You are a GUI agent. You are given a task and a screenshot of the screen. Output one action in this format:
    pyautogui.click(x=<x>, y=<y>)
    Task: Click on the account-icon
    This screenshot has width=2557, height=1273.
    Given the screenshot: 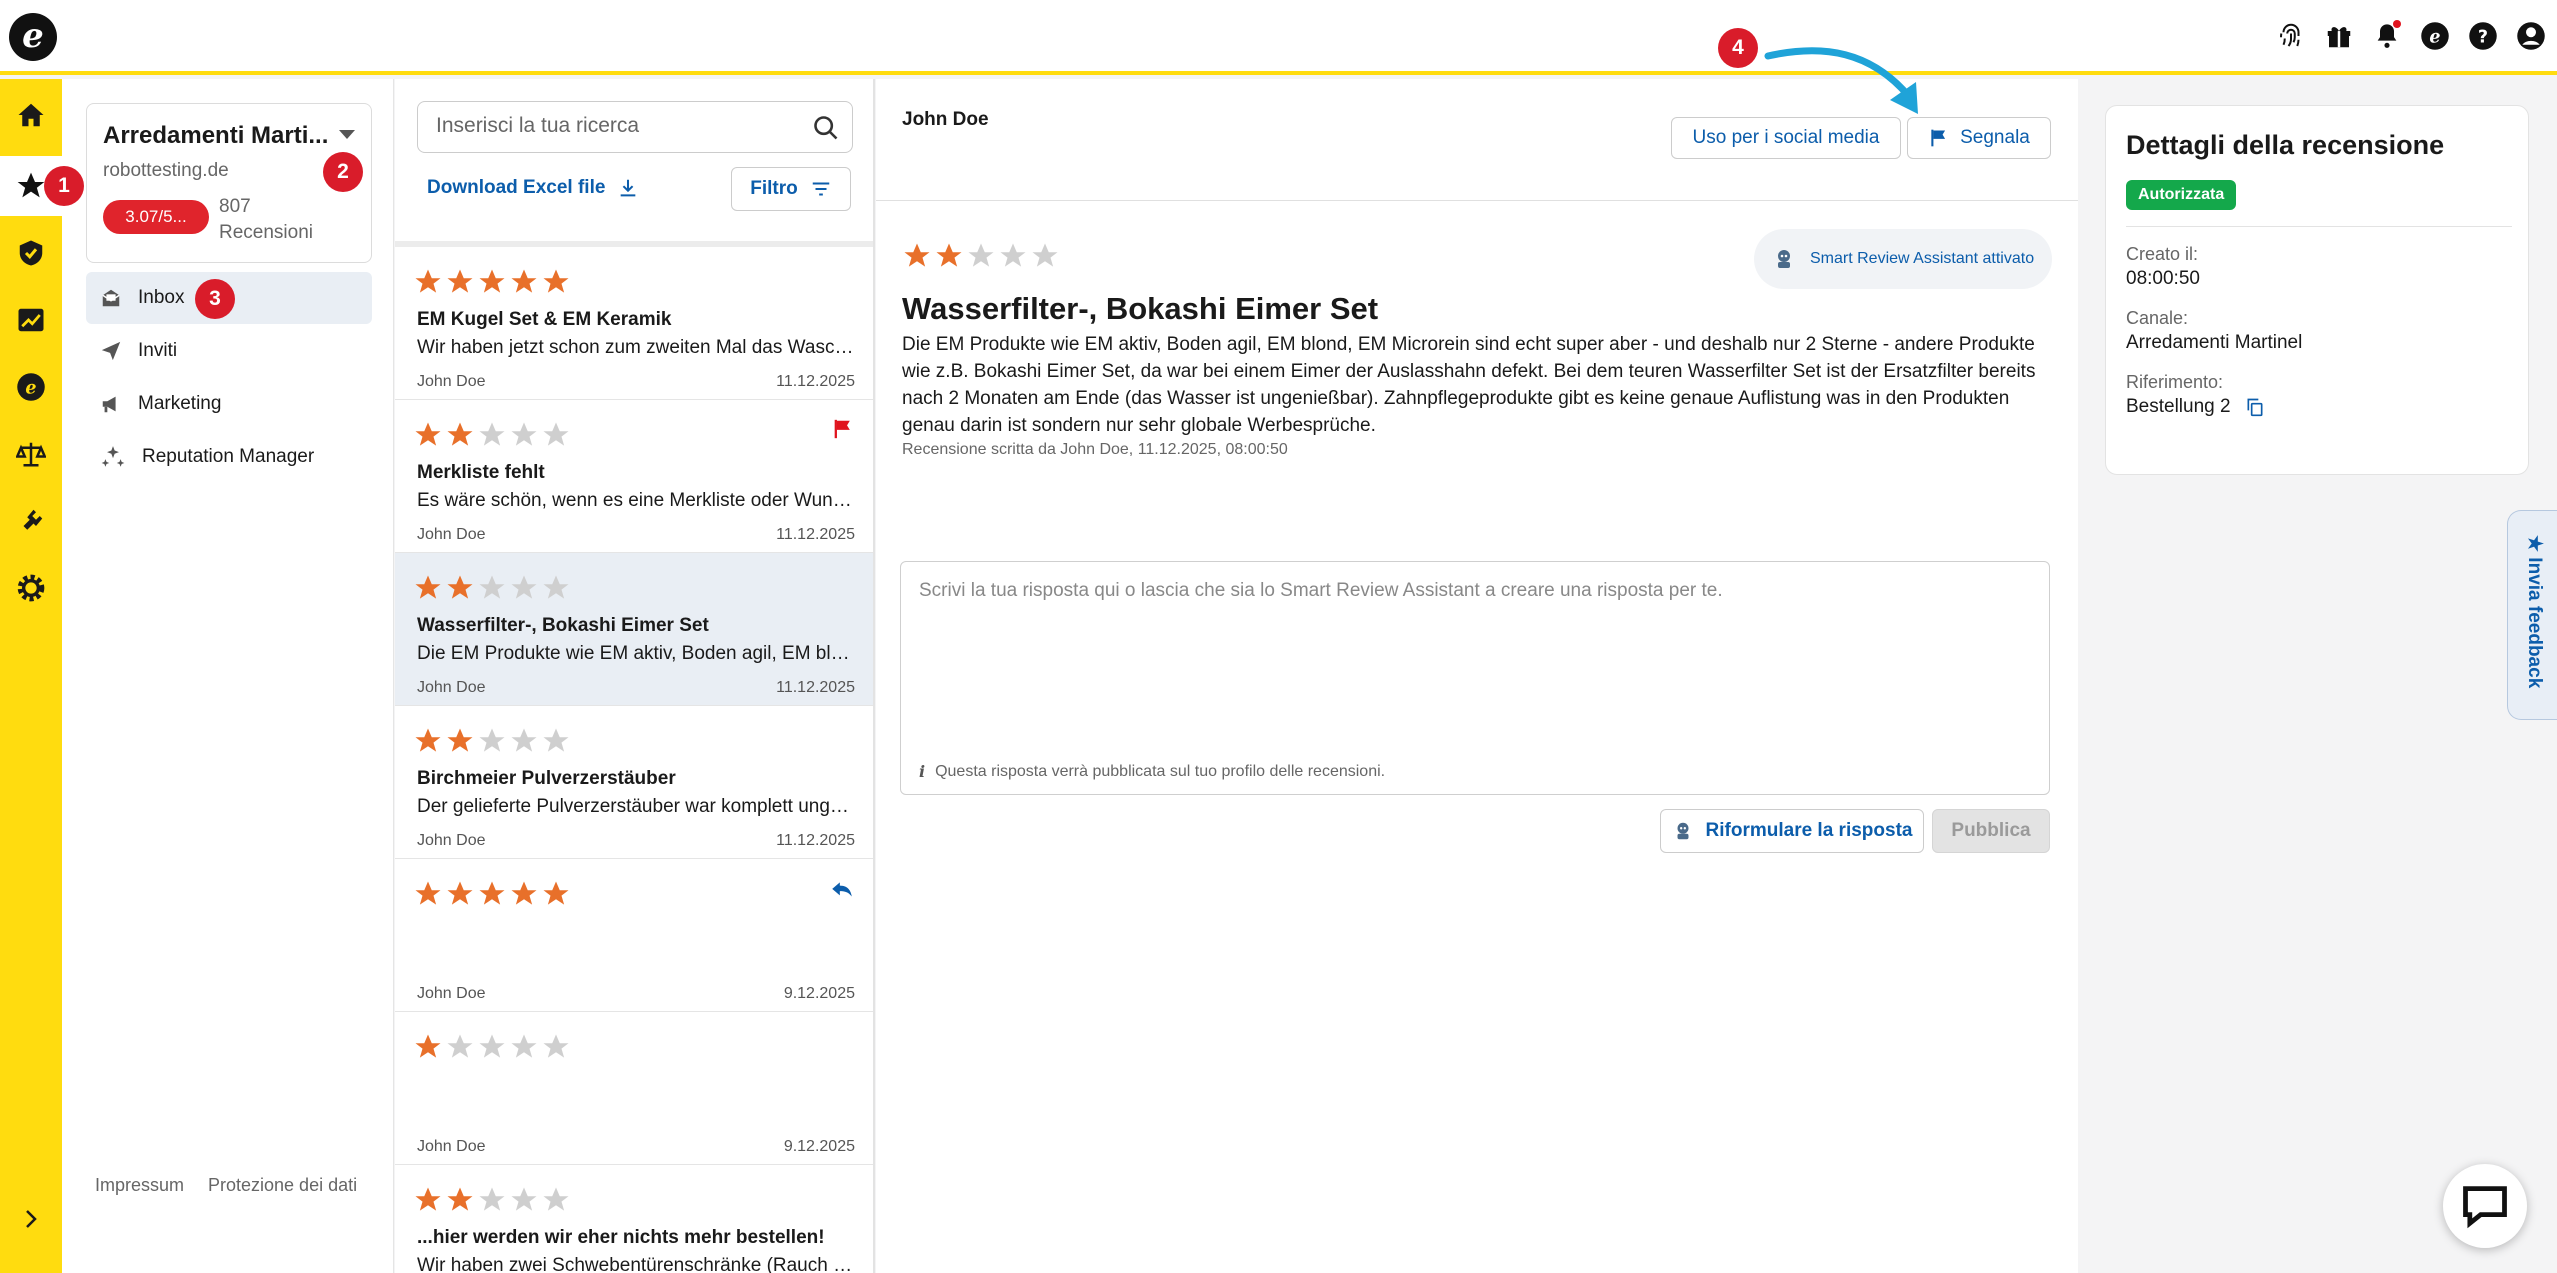 What is the action you would take?
    pyautogui.click(x=2531, y=36)
    